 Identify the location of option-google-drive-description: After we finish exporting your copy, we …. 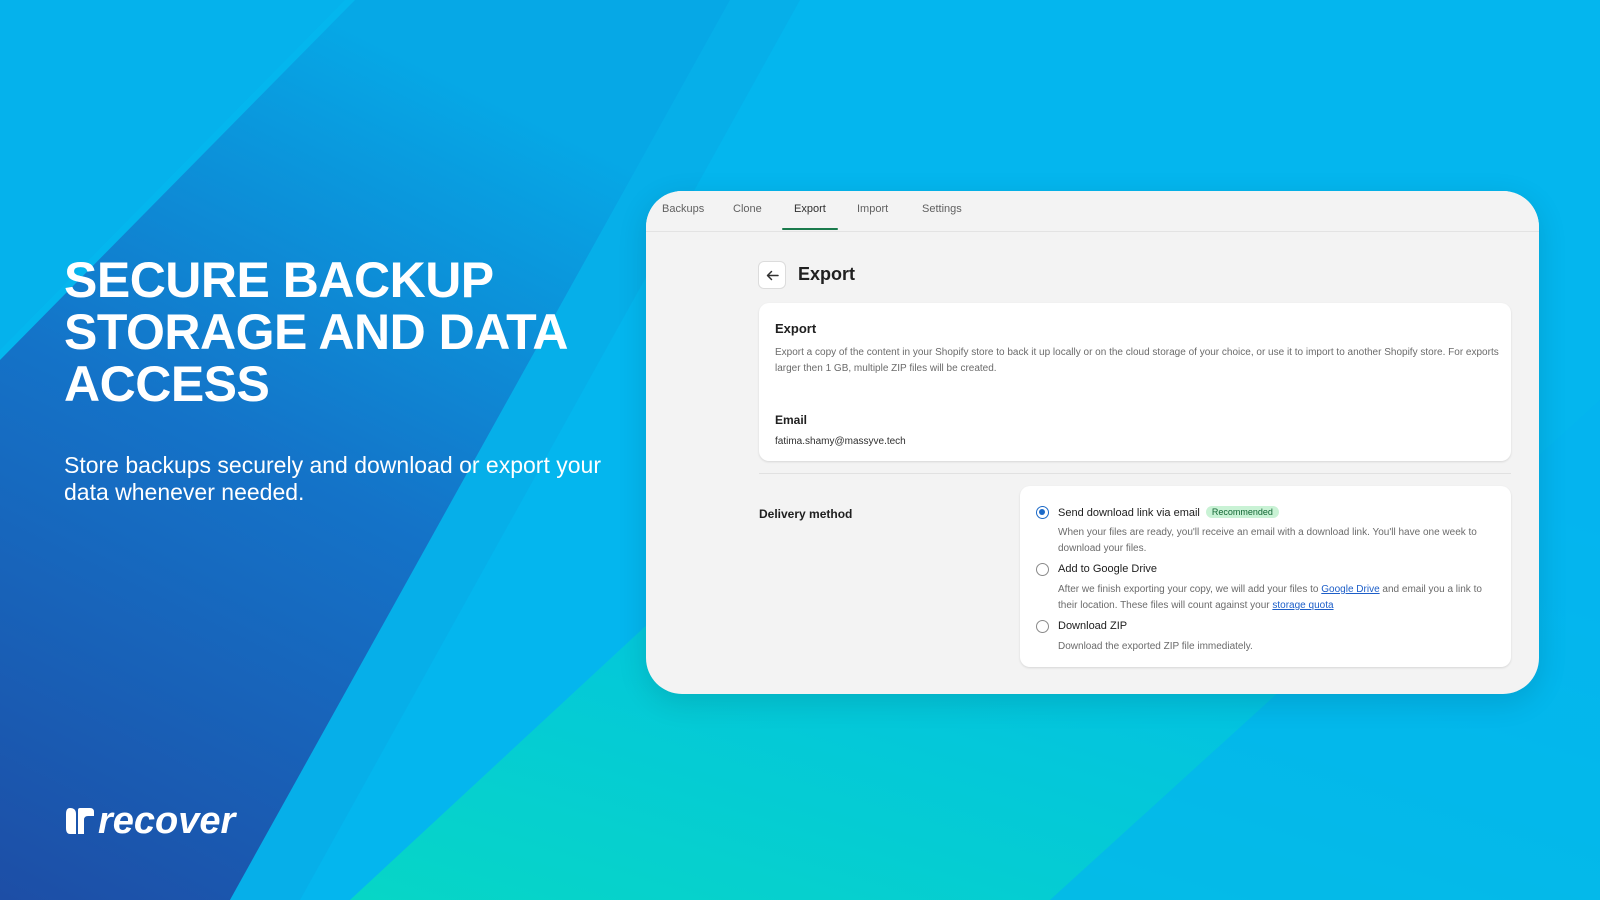
(1274, 598).